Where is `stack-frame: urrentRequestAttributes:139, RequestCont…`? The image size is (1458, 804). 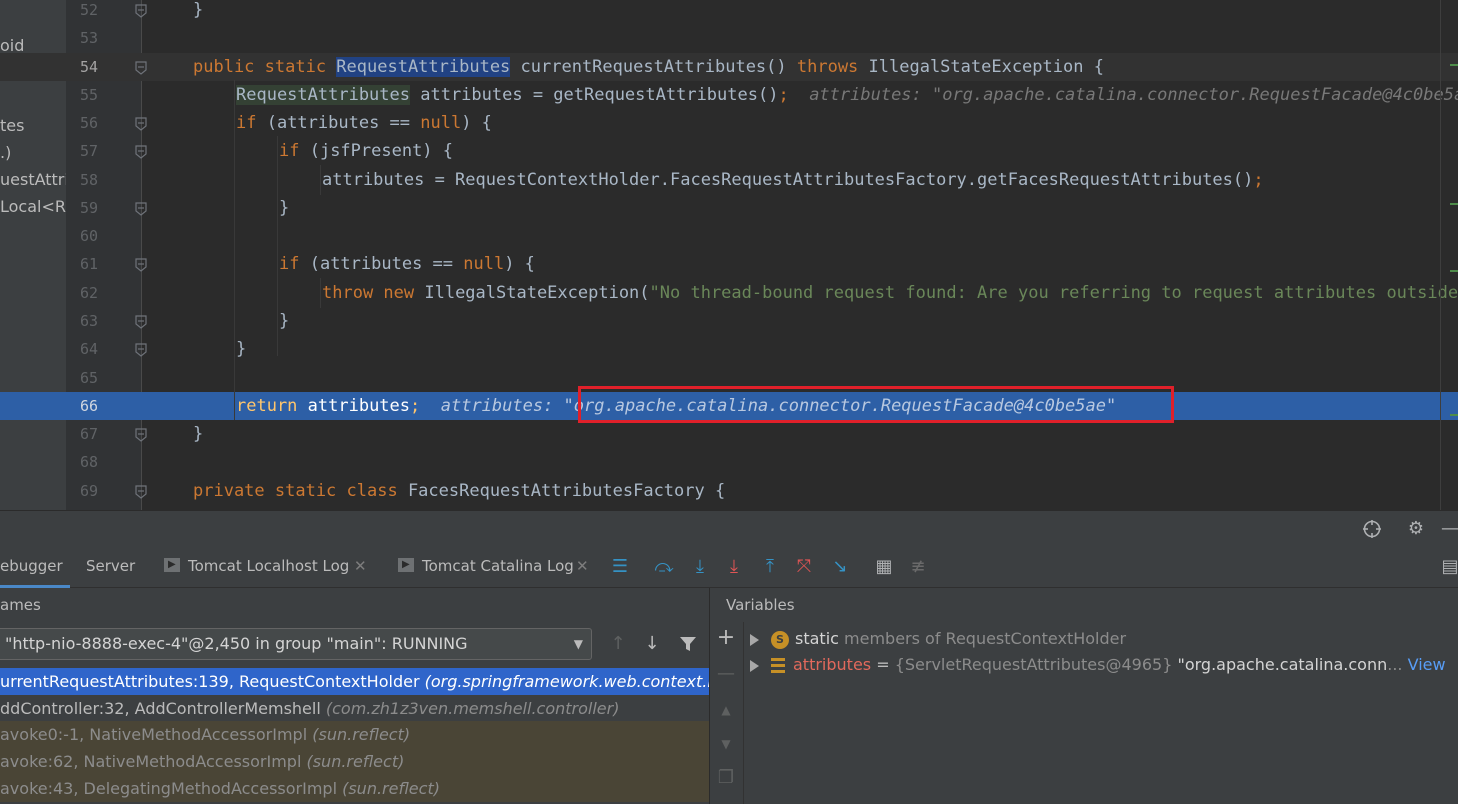
stack-frame: urrentRequestAttributes:139, RequestCont… is located at coordinates (354, 681).